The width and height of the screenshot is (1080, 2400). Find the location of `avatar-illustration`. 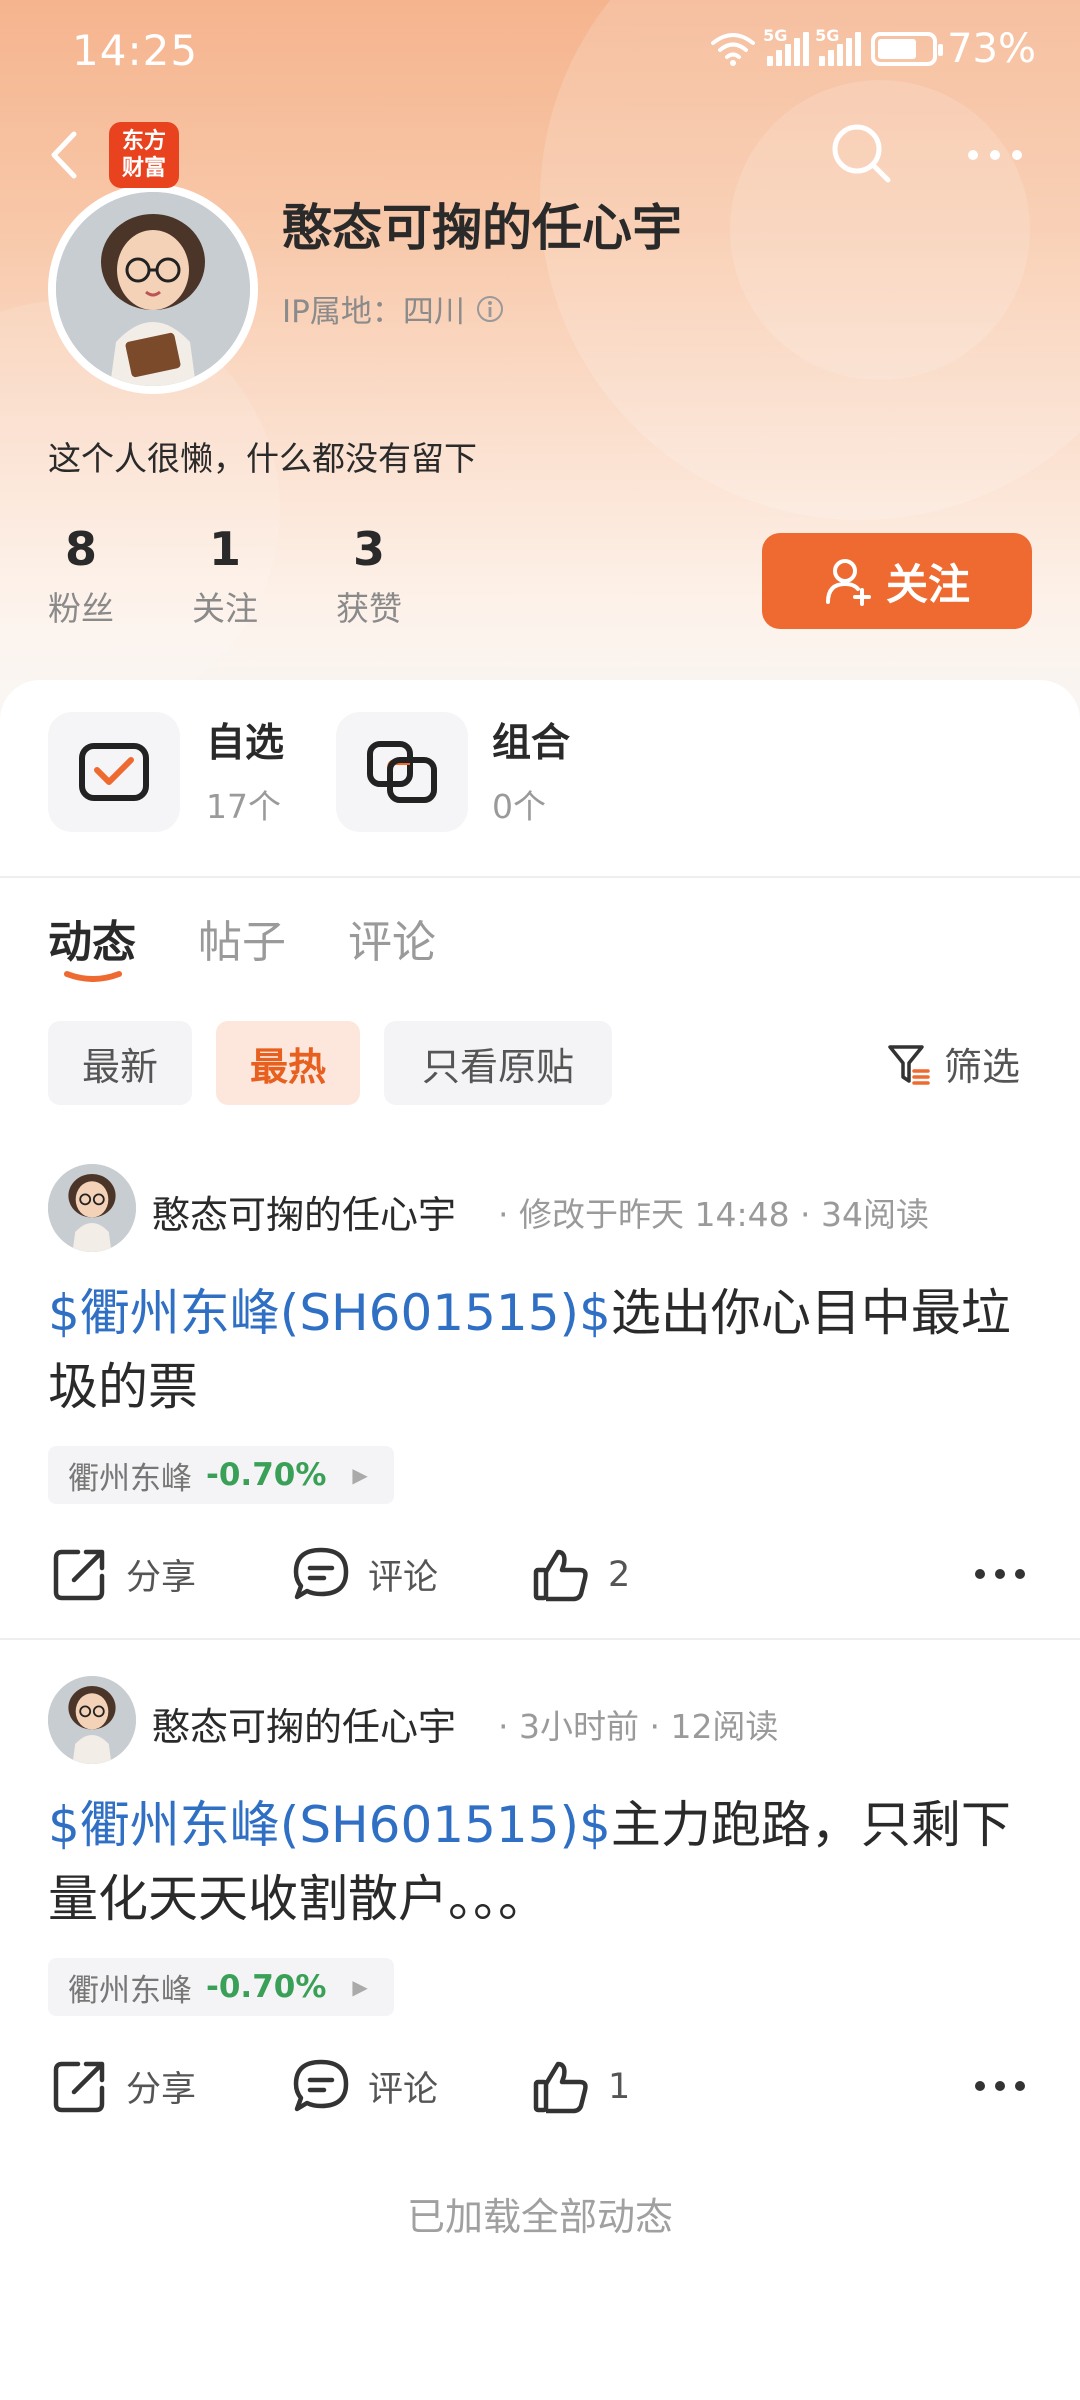

avatar-illustration is located at coordinates (153, 289).